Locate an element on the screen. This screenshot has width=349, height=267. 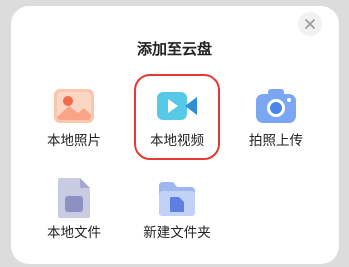
new-folder-option: 新建文件夹 is located at coordinates (177, 204).